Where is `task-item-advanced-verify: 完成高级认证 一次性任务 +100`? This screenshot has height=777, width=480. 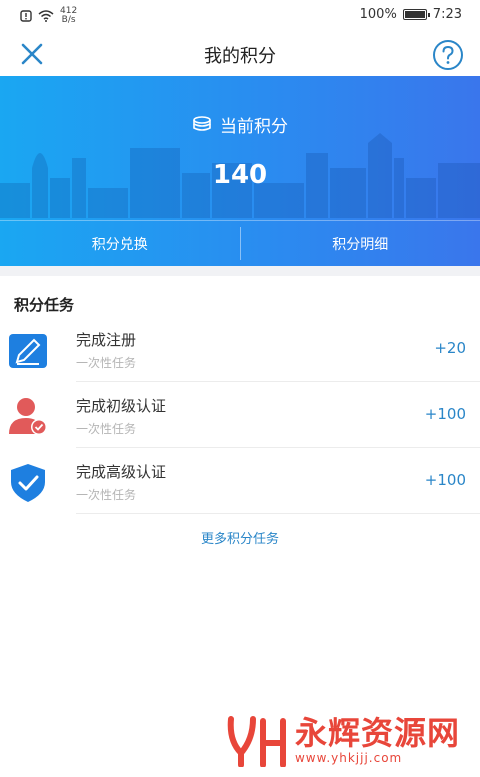
task-item-advanced-verify: 完成高级认证 一次性任务 +100 is located at coordinates (240, 481).